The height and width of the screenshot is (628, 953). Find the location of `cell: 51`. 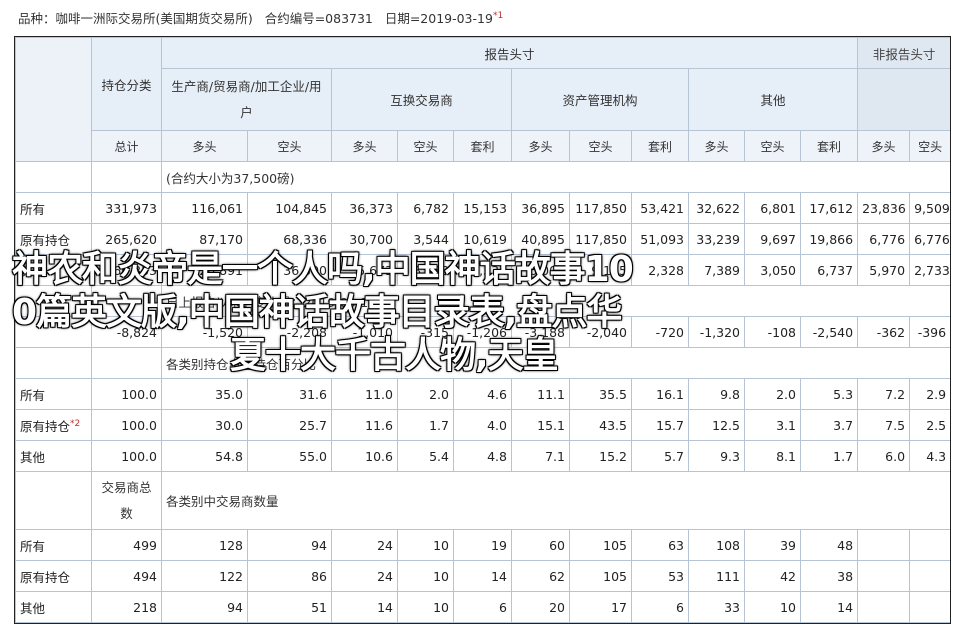

cell: 51 is located at coordinates (289, 607).